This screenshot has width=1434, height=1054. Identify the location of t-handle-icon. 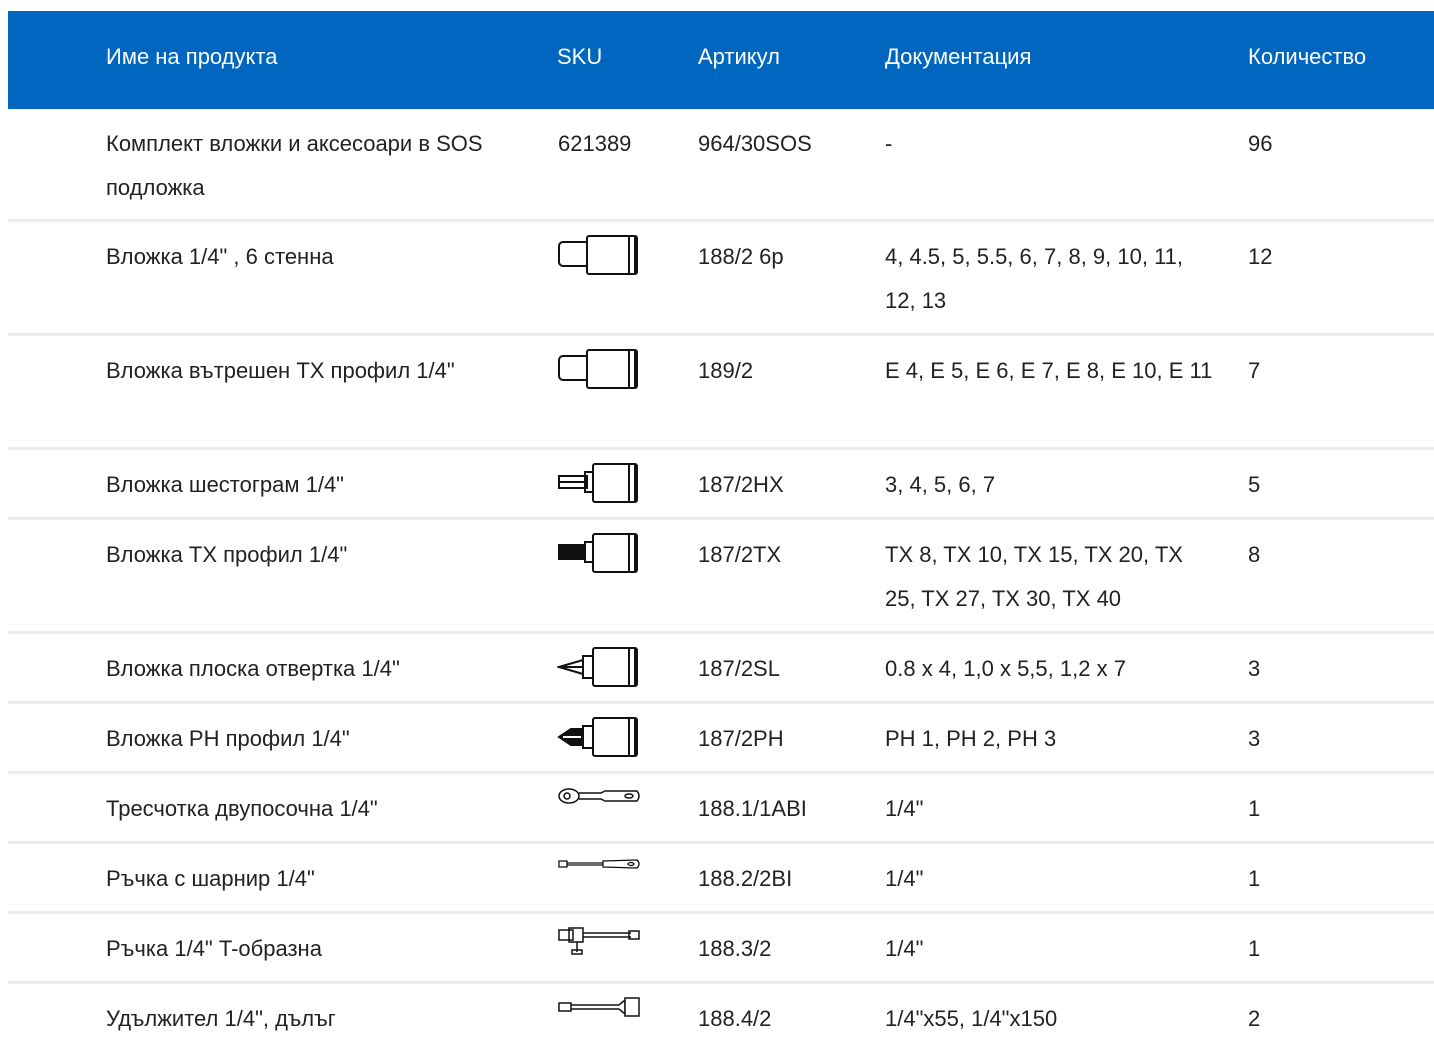
(599, 941).